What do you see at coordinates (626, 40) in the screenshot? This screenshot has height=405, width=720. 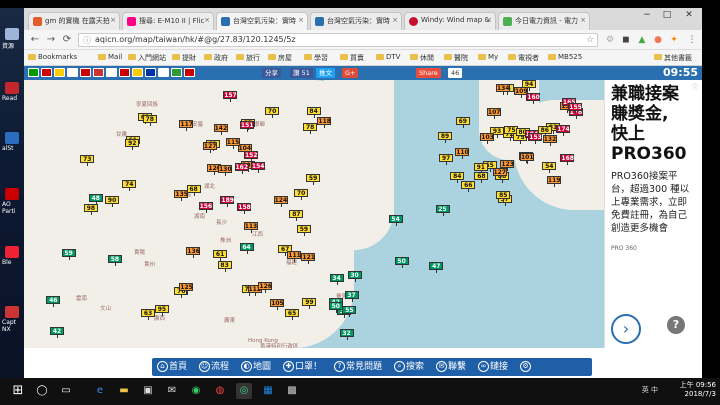 I see `extension-icon: ◼` at bounding box center [626, 40].